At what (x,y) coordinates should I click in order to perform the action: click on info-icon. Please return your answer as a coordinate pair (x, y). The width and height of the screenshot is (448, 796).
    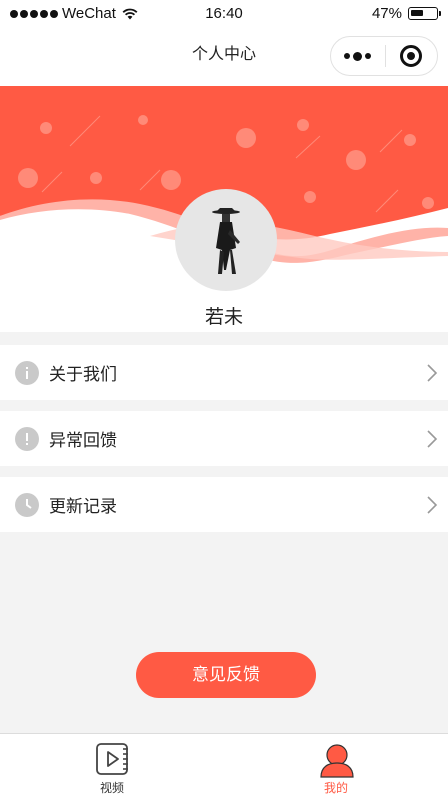
    Looking at the image, I should click on (27, 372).